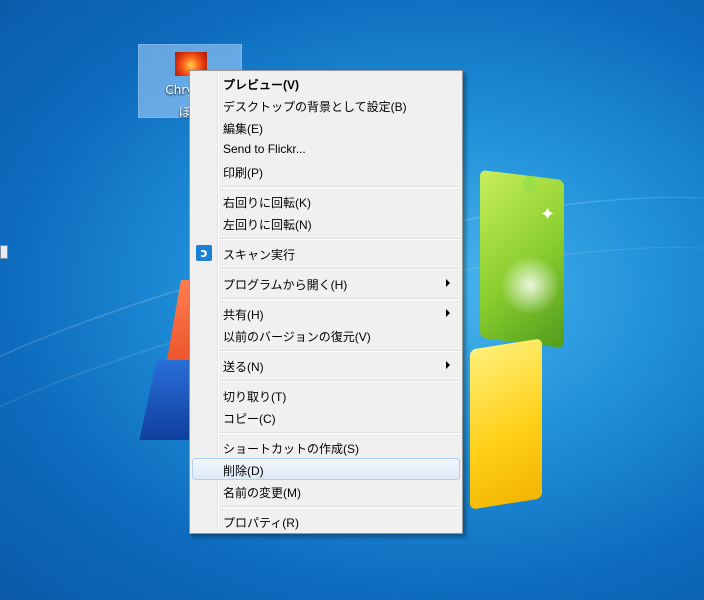  Describe the element at coordinates (326, 83) in the screenshot. I see `menu-item-preview: プレビュー(V)` at that location.